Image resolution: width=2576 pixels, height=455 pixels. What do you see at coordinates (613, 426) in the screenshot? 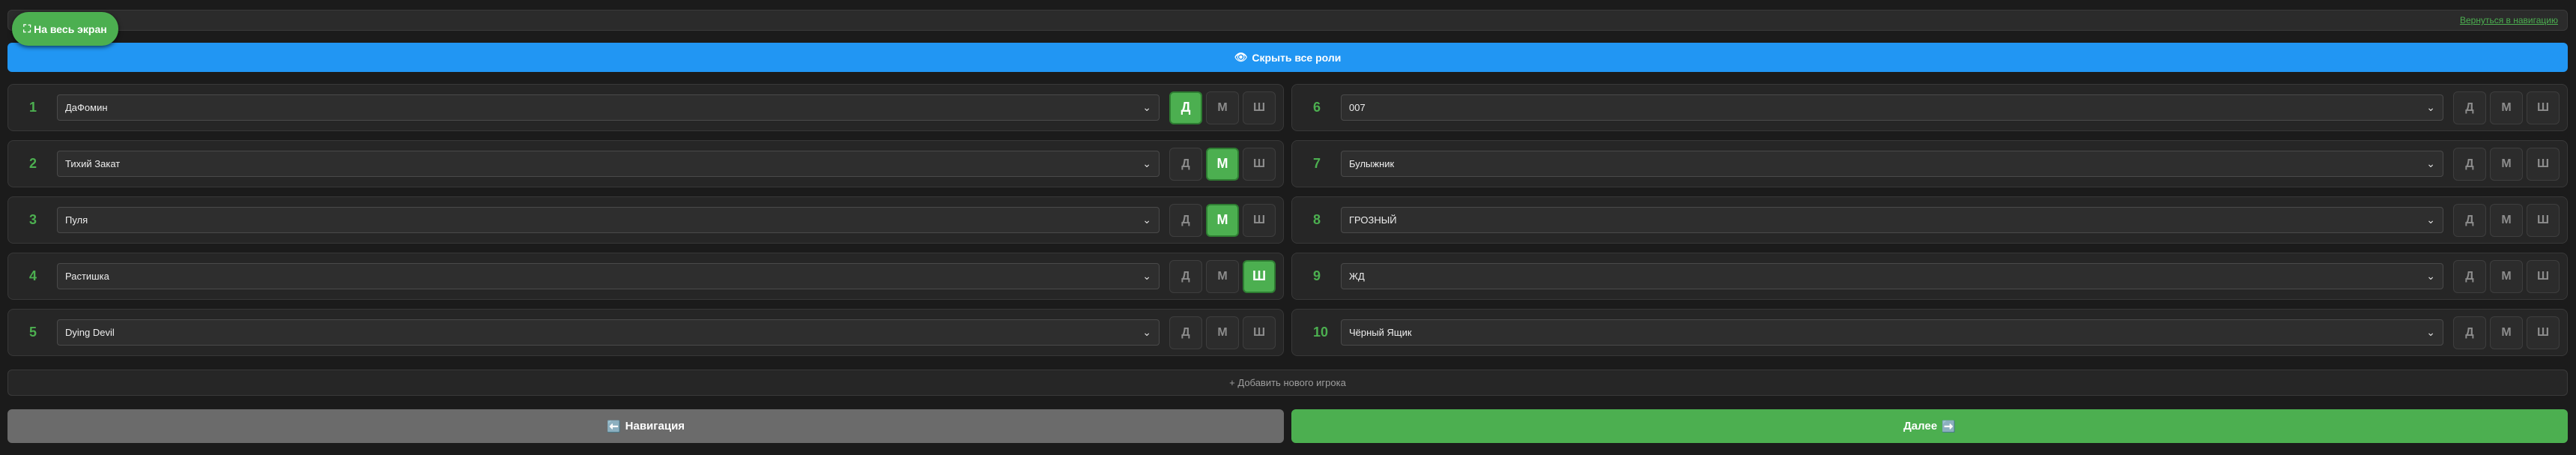
I see `arrow-left-icon: ⬅️` at bounding box center [613, 426].